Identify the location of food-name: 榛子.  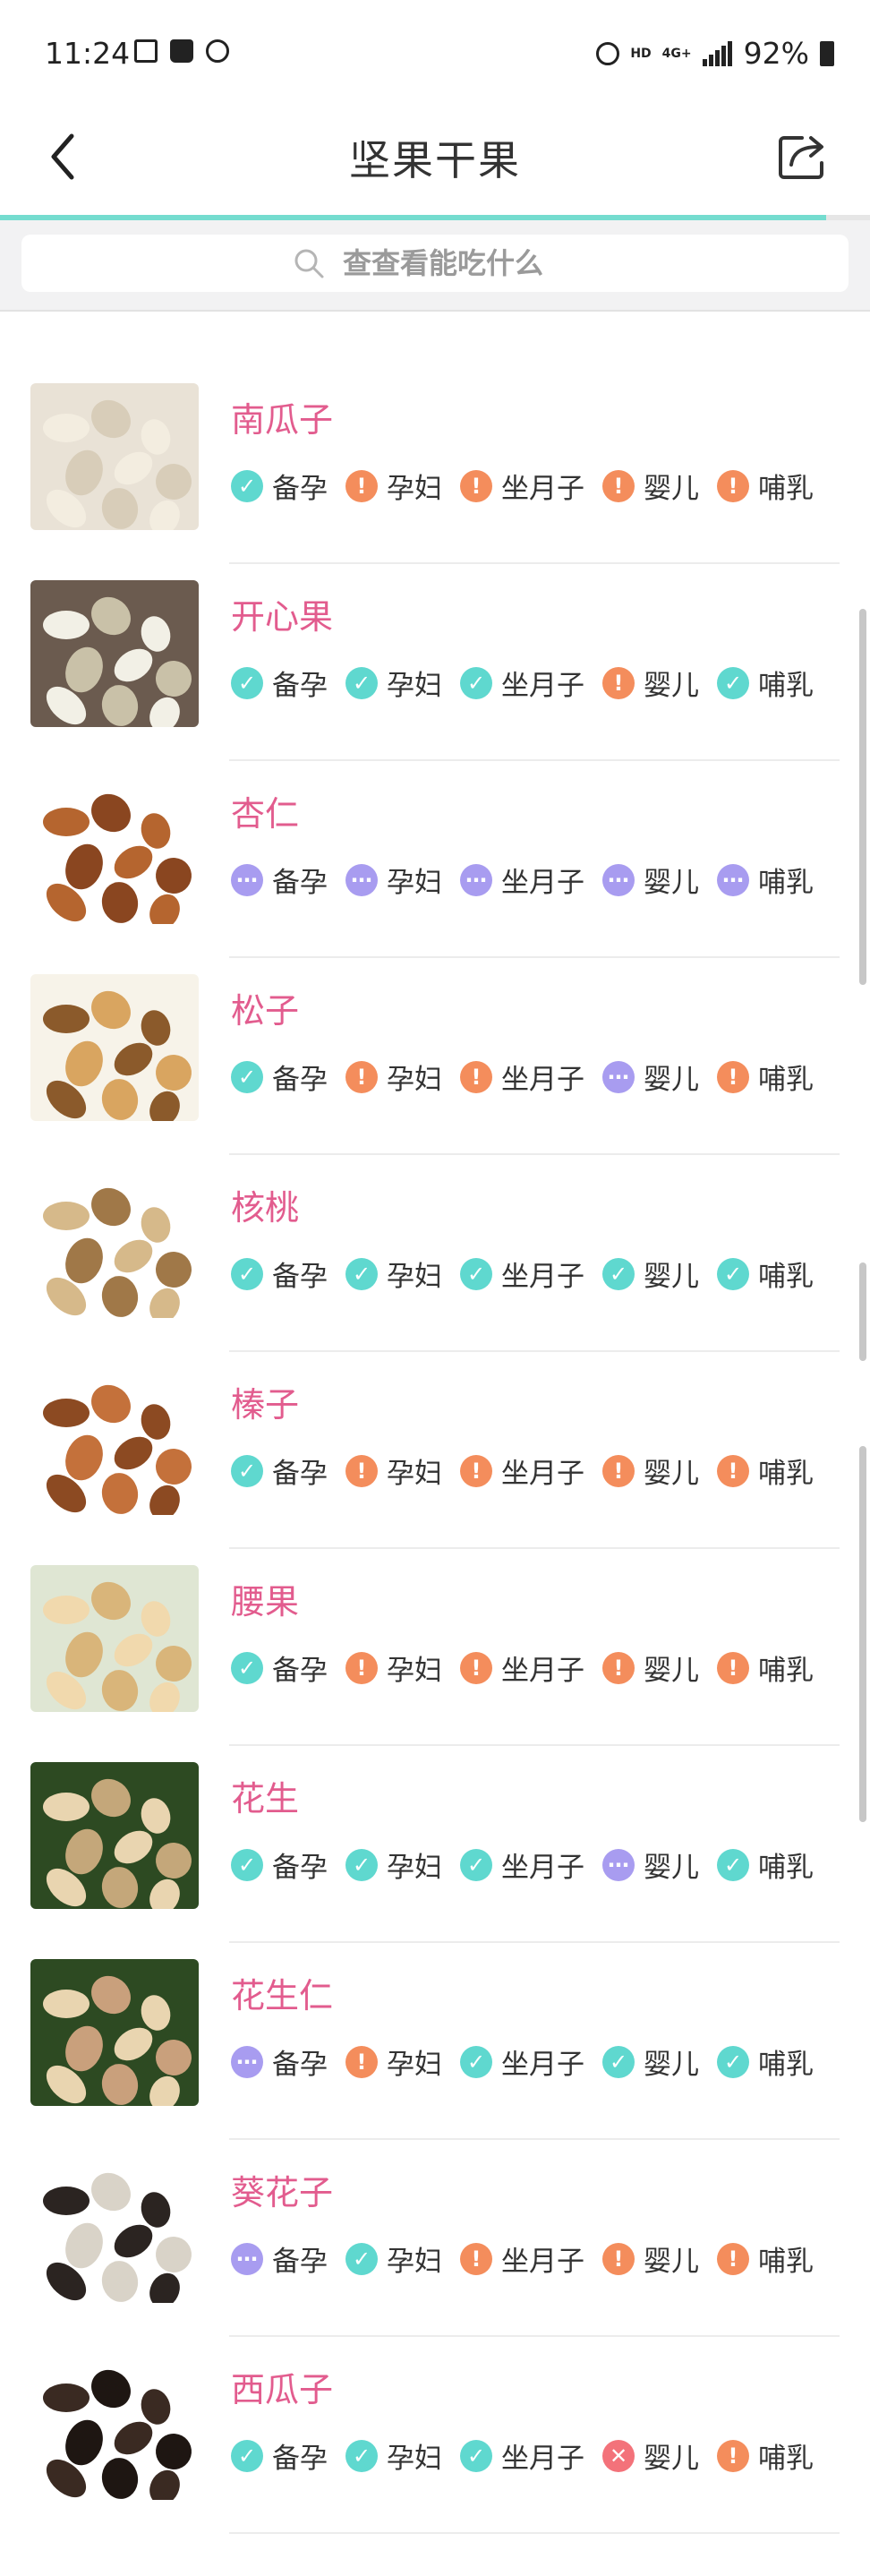
(265, 1405).